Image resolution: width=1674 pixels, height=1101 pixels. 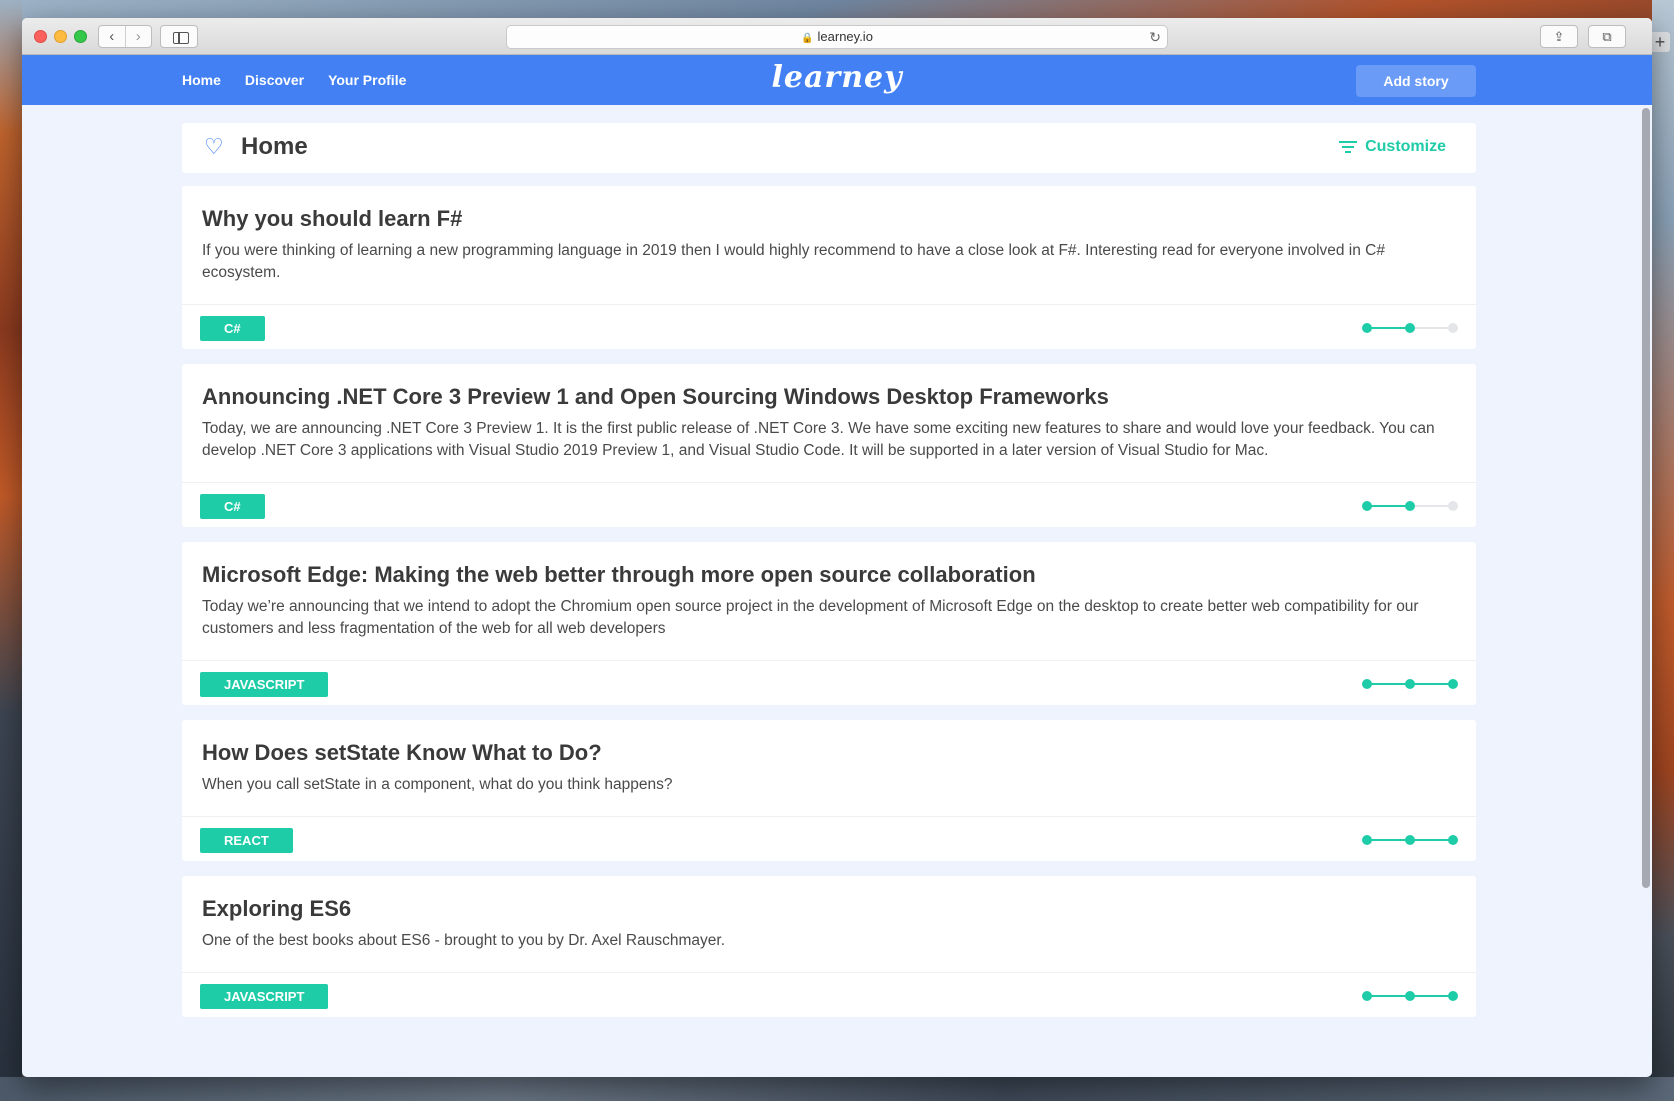 I want to click on filter-icon, so click(x=1348, y=147).